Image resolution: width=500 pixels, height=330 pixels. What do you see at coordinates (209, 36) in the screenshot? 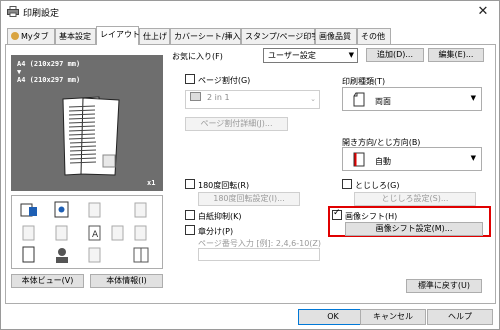
I see `tab-cover-insert: カバーシート/挿入紙` at bounding box center [209, 36].